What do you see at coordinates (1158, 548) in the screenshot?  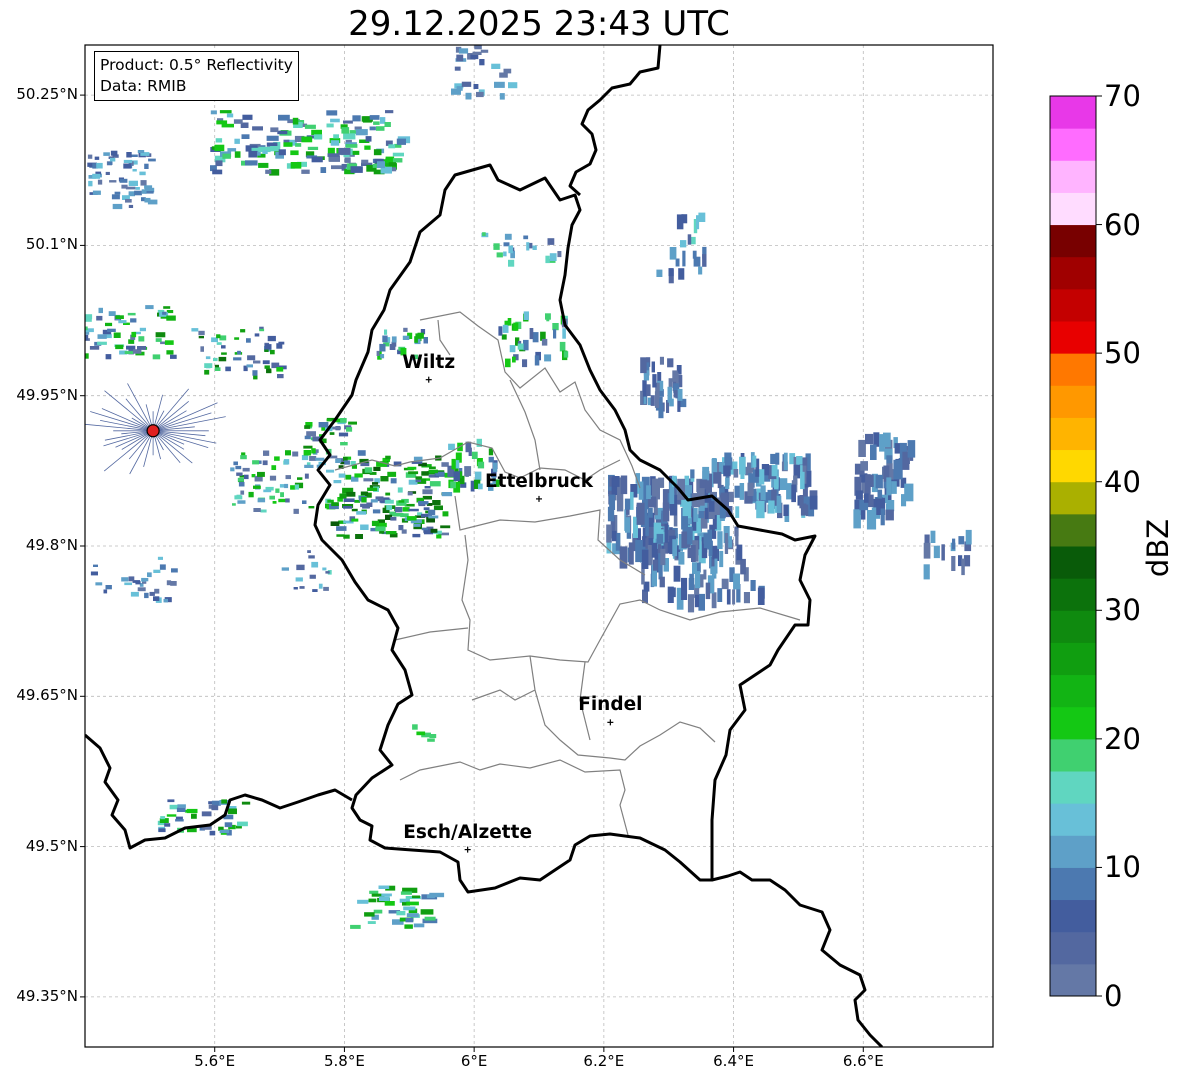 I see `colorbar-label: dBZ` at bounding box center [1158, 548].